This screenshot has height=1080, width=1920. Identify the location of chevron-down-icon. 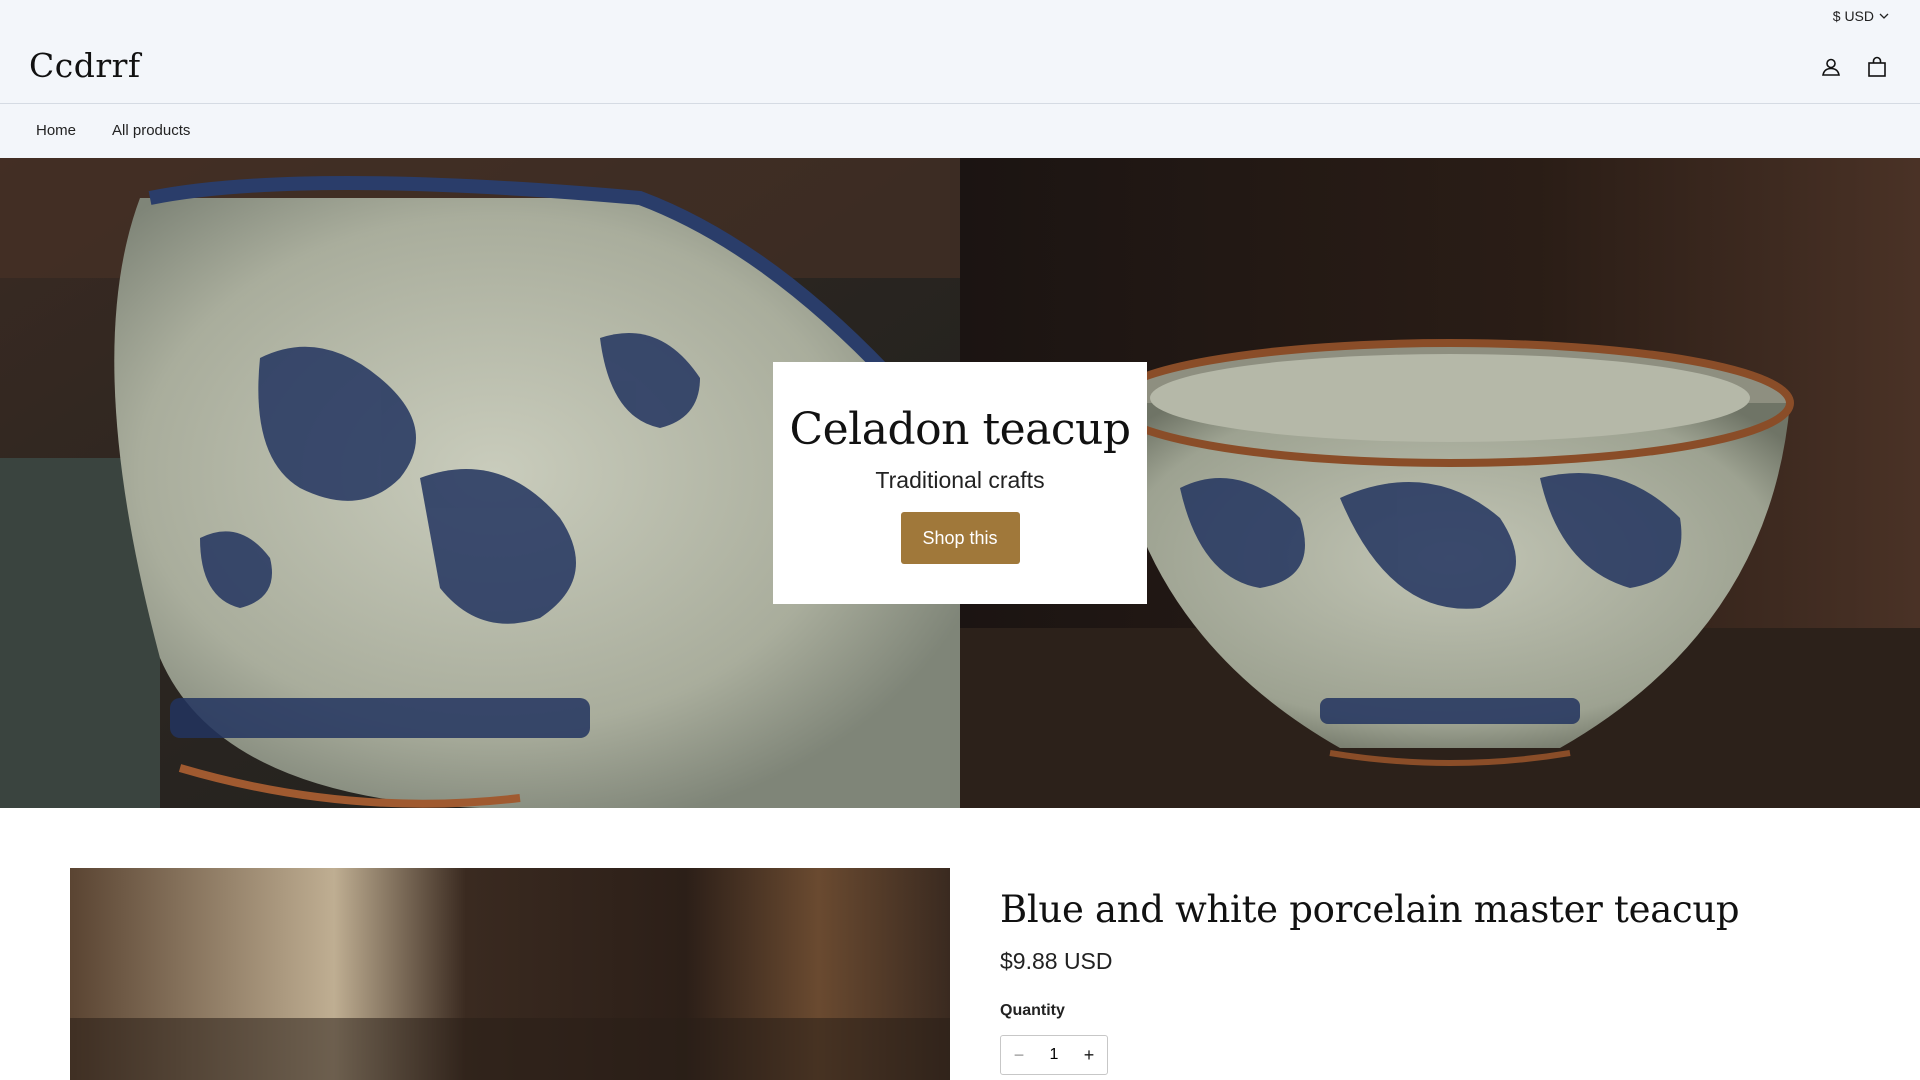
(1884, 16).